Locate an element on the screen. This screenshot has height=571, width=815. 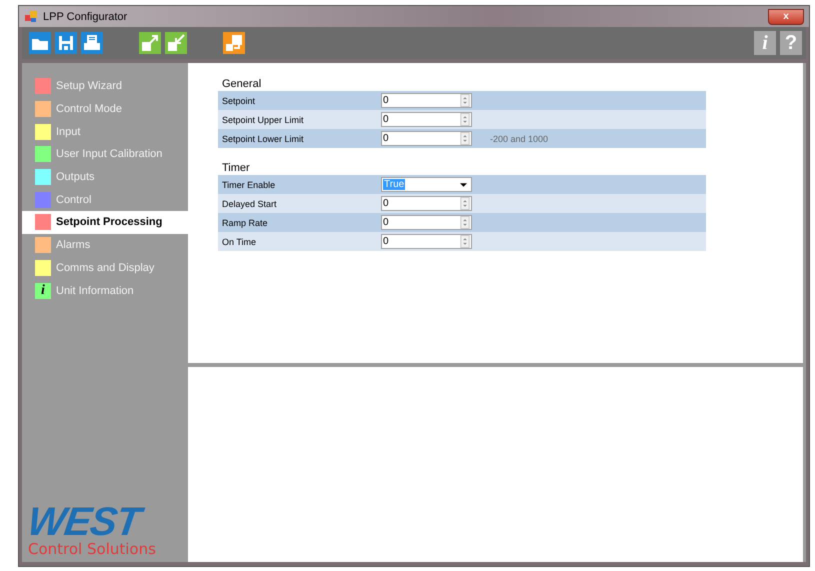
sidebar-item: Control Mode is located at coordinates (105, 109).